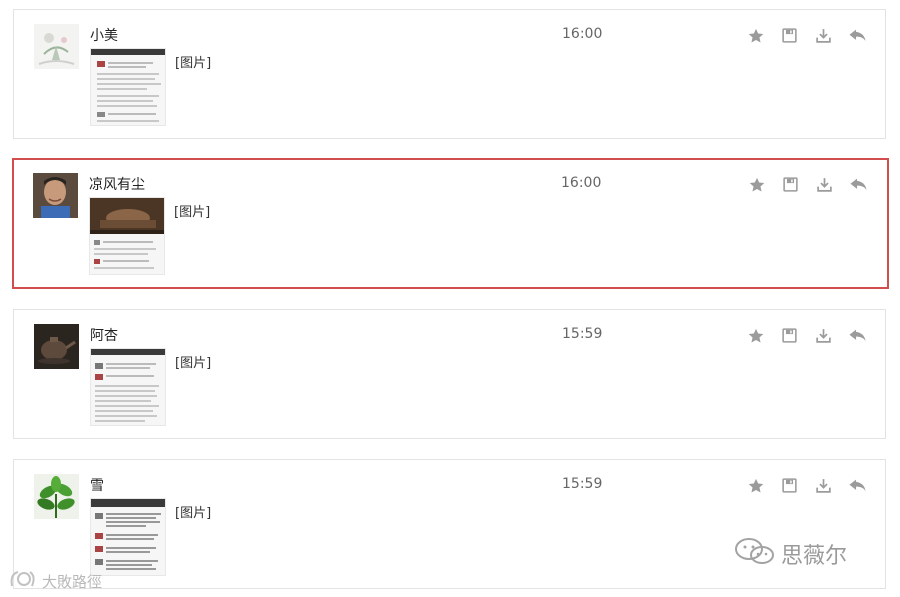 This screenshot has height=597, width=900. Describe the element at coordinates (56, 346) in the screenshot. I see `teapot-avatar` at that location.